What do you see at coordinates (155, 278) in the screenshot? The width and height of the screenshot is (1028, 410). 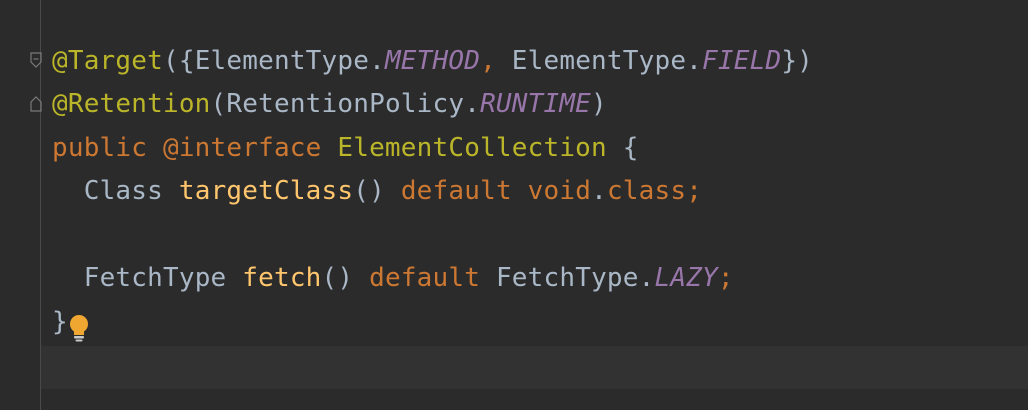 I see `class-ref: FetchType` at bounding box center [155, 278].